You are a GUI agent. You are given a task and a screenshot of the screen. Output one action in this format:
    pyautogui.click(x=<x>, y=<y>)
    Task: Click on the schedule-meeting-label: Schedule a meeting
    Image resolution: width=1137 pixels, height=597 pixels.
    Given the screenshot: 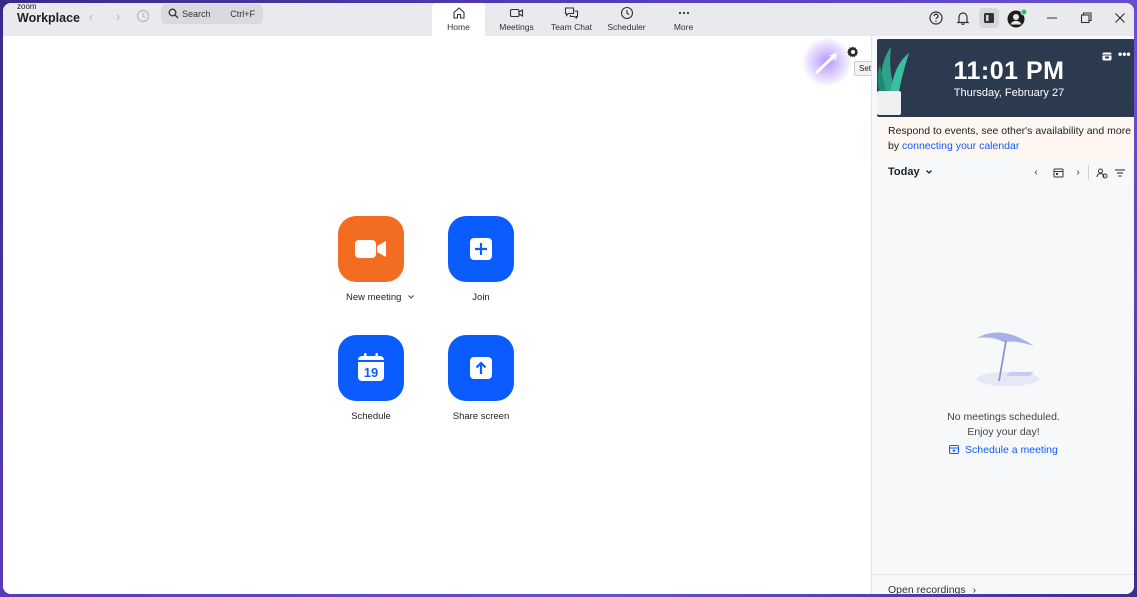 What is the action you would take?
    pyautogui.click(x=1011, y=450)
    